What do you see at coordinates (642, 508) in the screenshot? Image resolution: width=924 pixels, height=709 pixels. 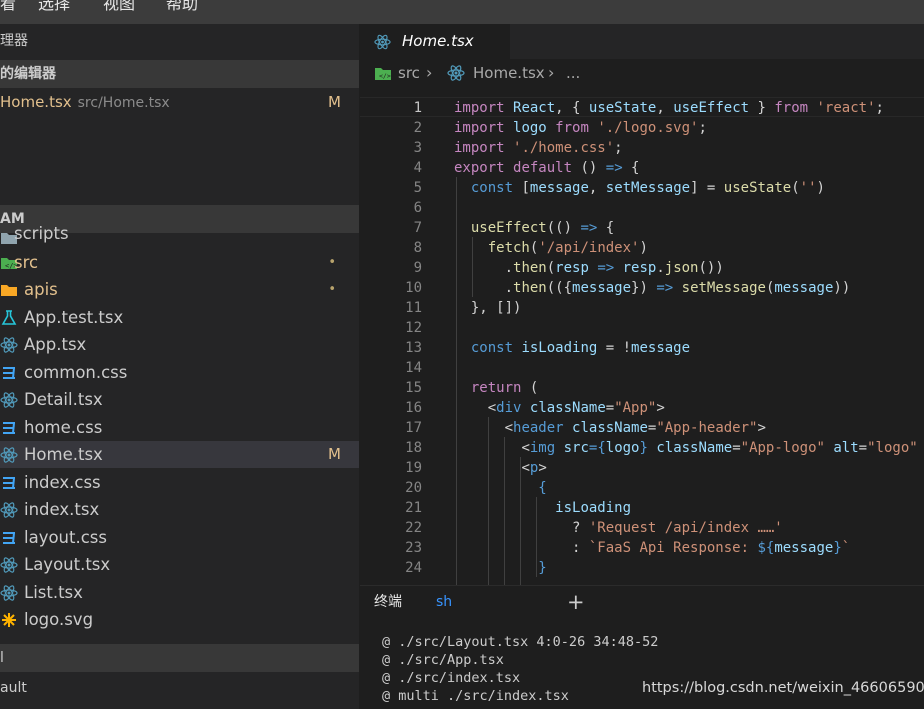 I see `code-line: isLoading` at bounding box center [642, 508].